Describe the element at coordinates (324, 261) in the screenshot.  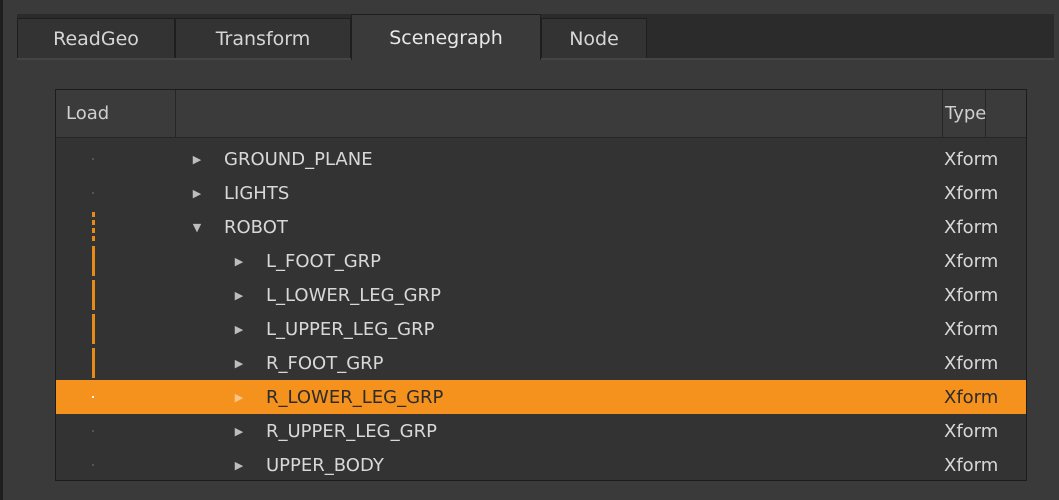
I see `node-name: L_FOOT_GRP` at that location.